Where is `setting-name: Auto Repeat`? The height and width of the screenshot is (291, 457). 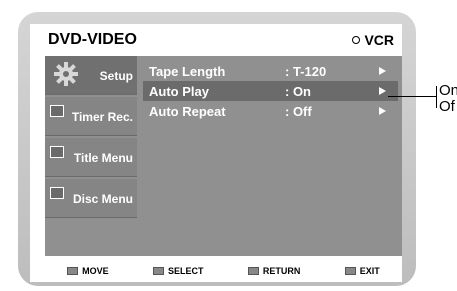
setting-name: Auto Repeat is located at coordinates (187, 111).